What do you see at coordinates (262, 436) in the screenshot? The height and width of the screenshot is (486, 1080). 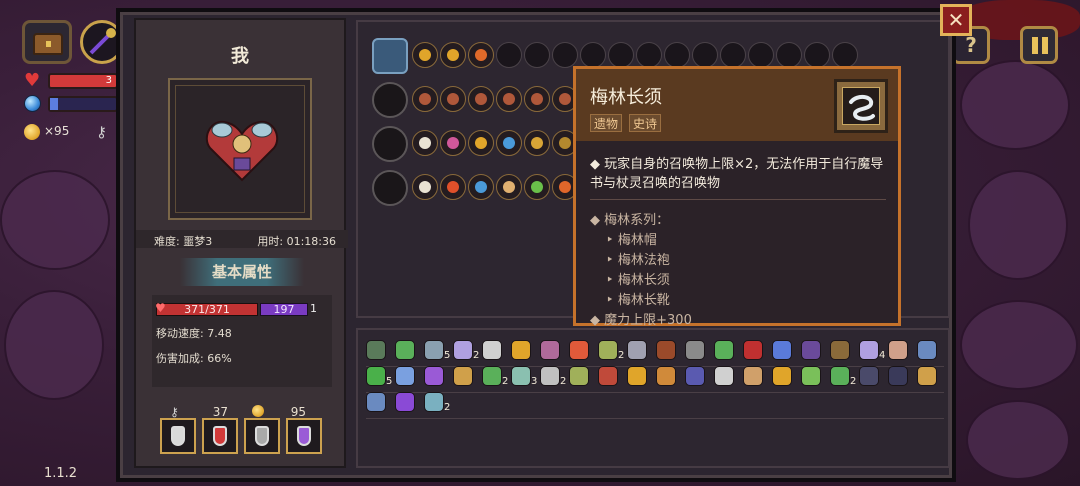 I see `potion-grey-slot` at bounding box center [262, 436].